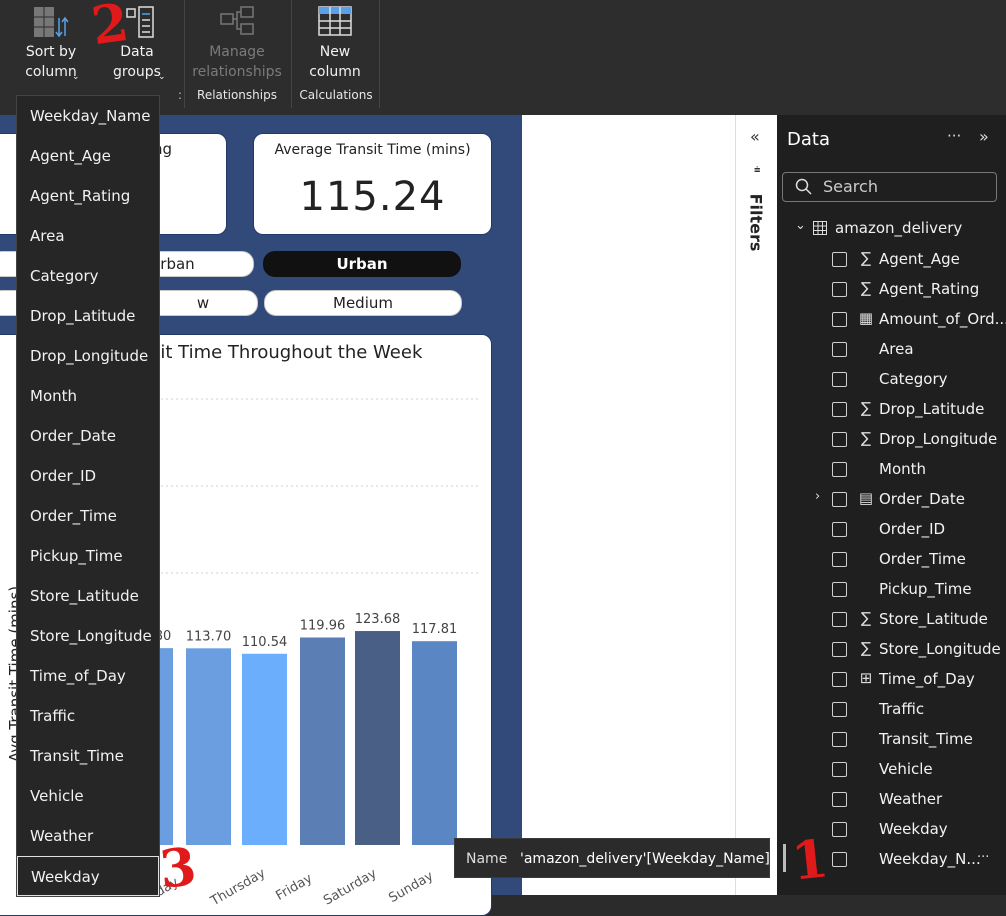  Describe the element at coordinates (237, 43) in the screenshot. I see `manage-relationships-button: Manage relationships` at that location.